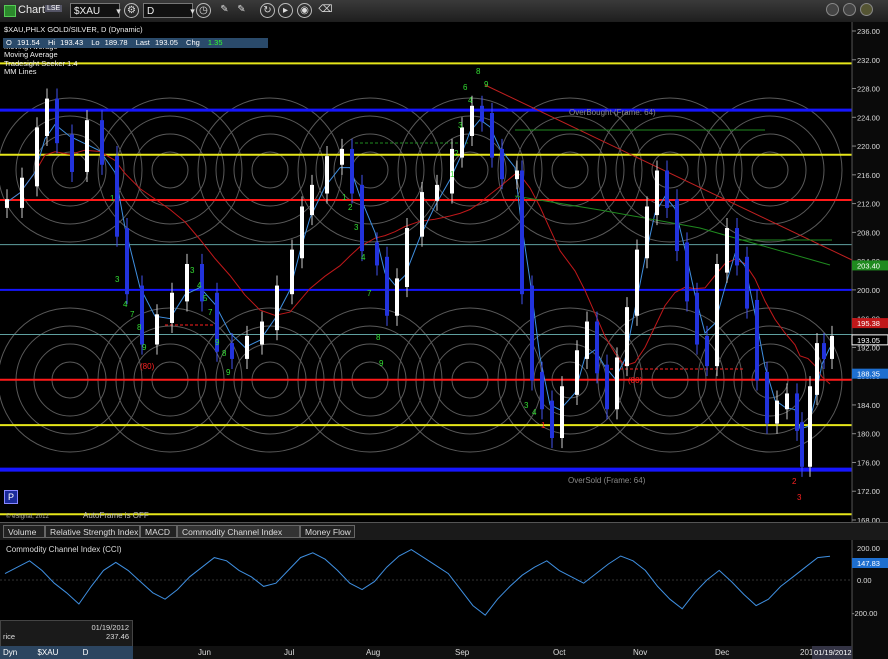  What do you see at coordinates (849, 9) in the screenshot?
I see `maximize-button` at bounding box center [849, 9].